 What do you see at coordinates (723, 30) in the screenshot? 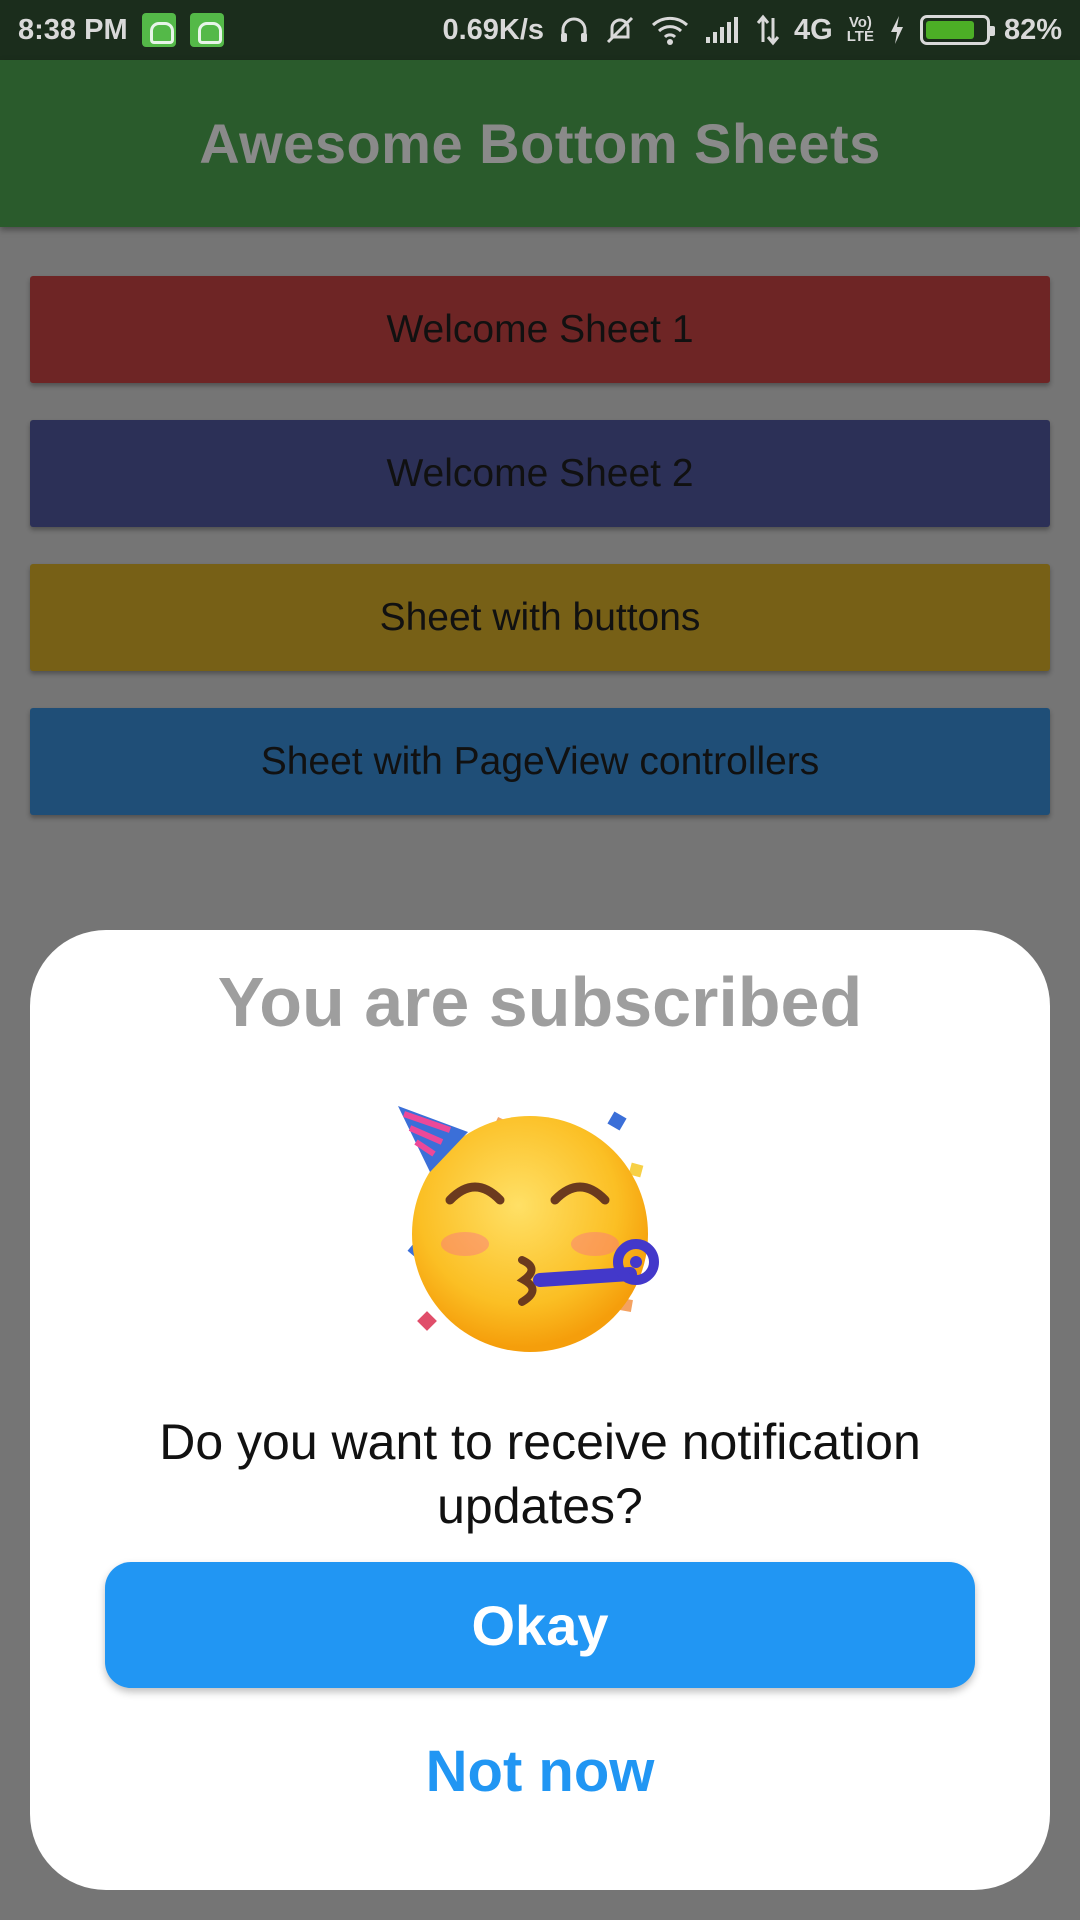
I see `signal-icon` at bounding box center [723, 30].